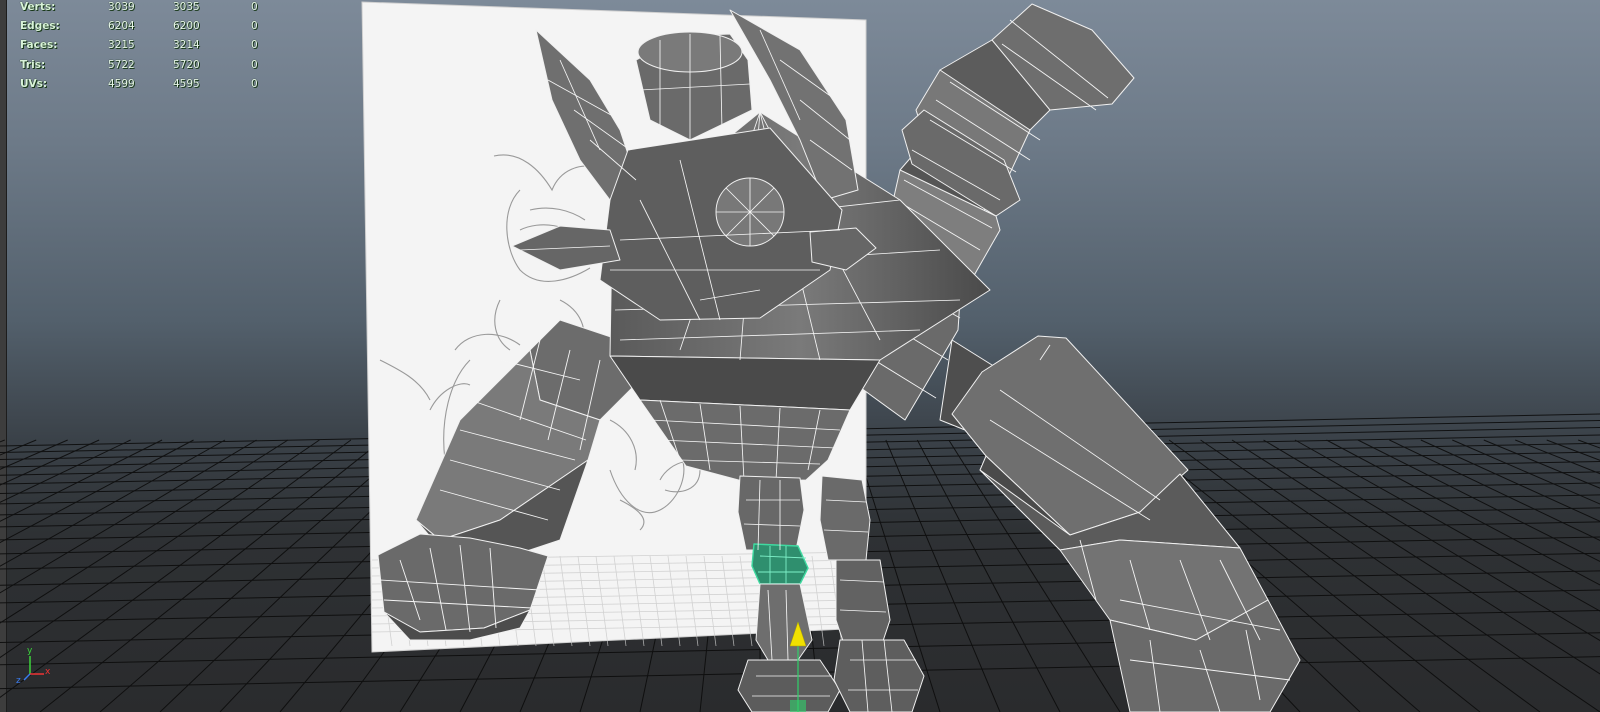 The image size is (1600, 712). Describe the element at coordinates (121, 26) in the screenshot. I see `hud-value-object: 6204` at that location.